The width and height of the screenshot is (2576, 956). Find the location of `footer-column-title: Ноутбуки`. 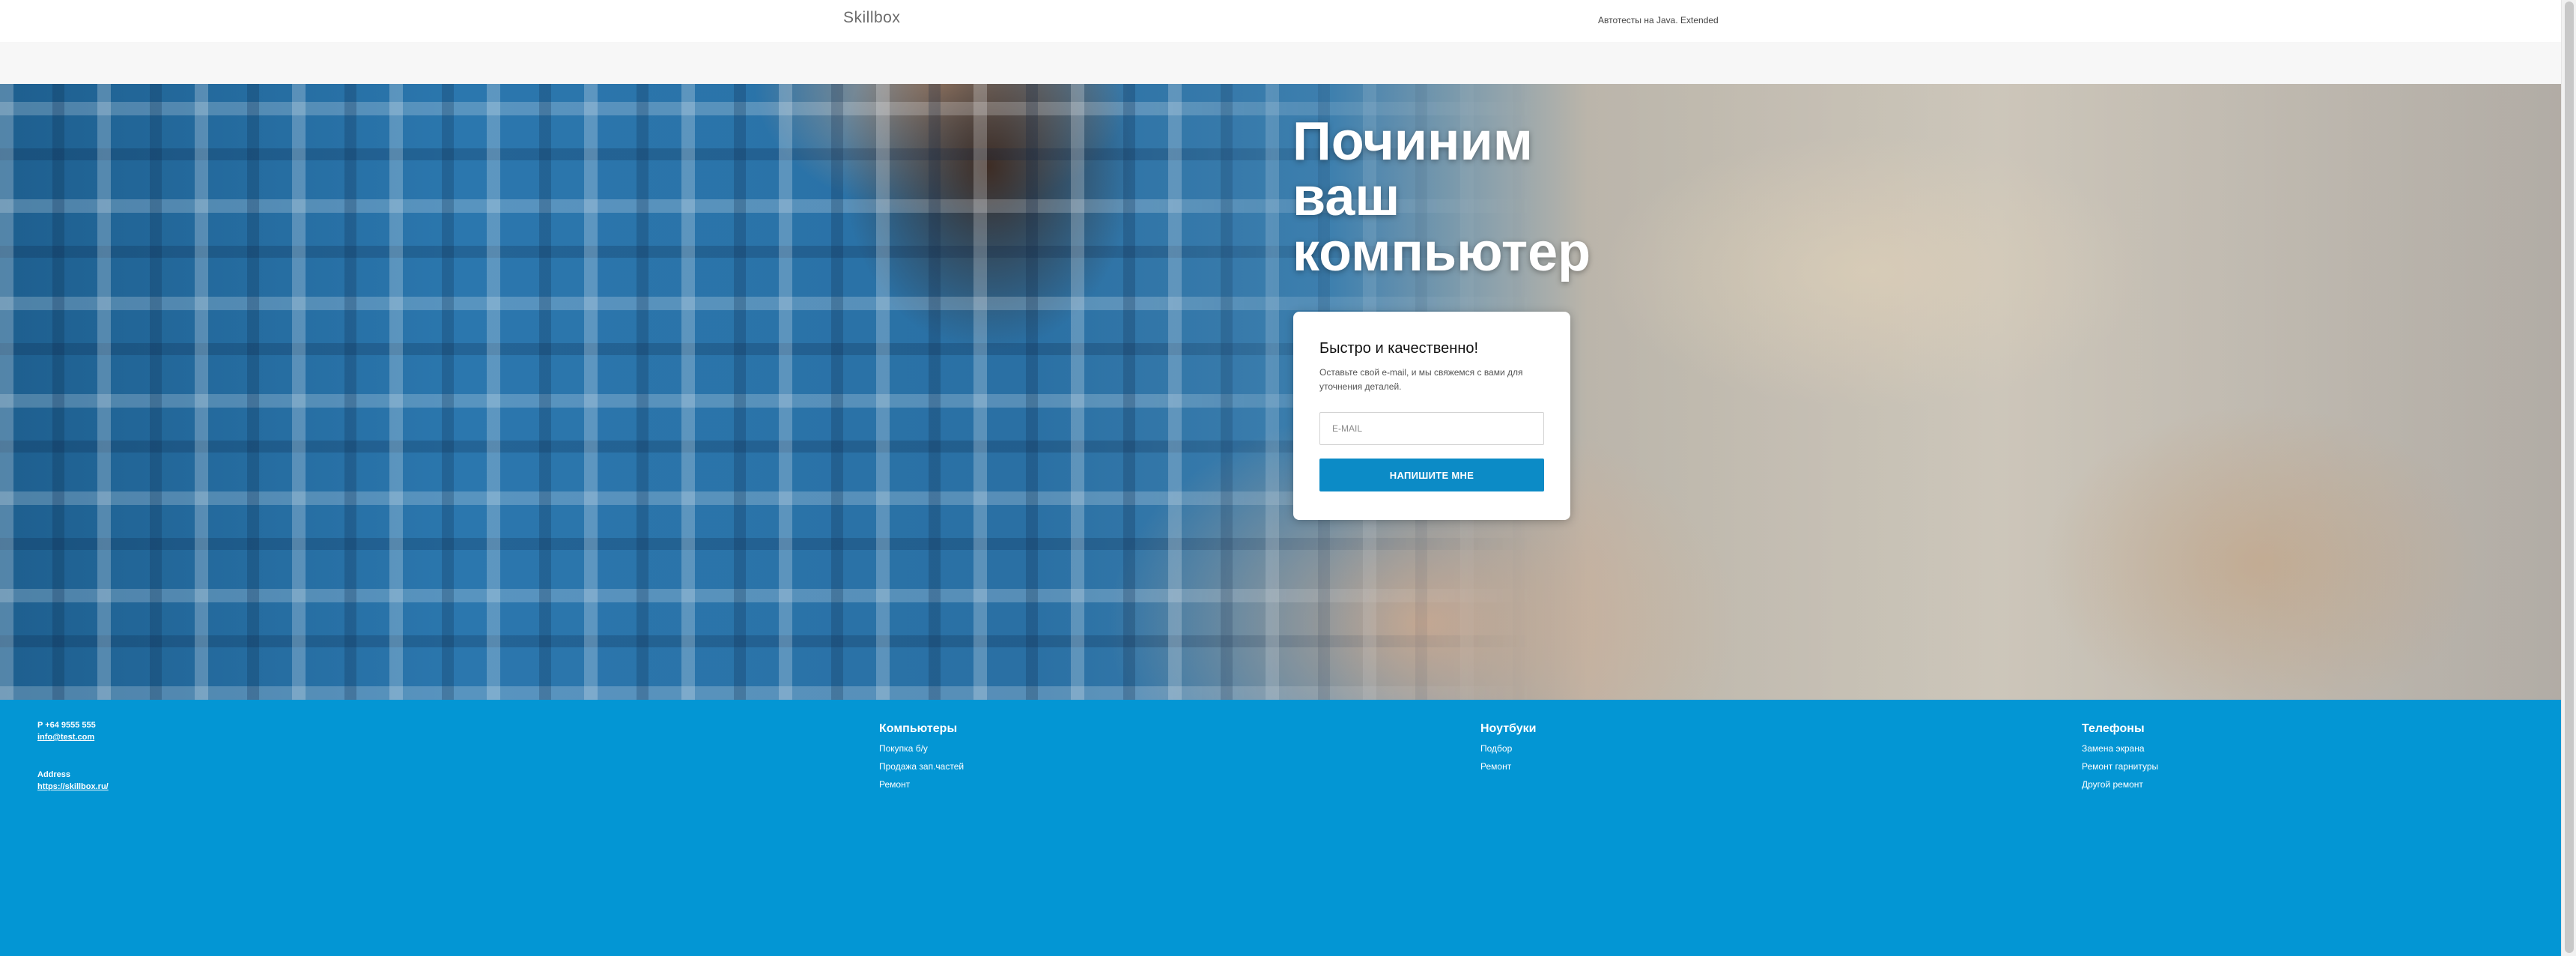

footer-column-title: Ноутбуки is located at coordinates (1508, 728).